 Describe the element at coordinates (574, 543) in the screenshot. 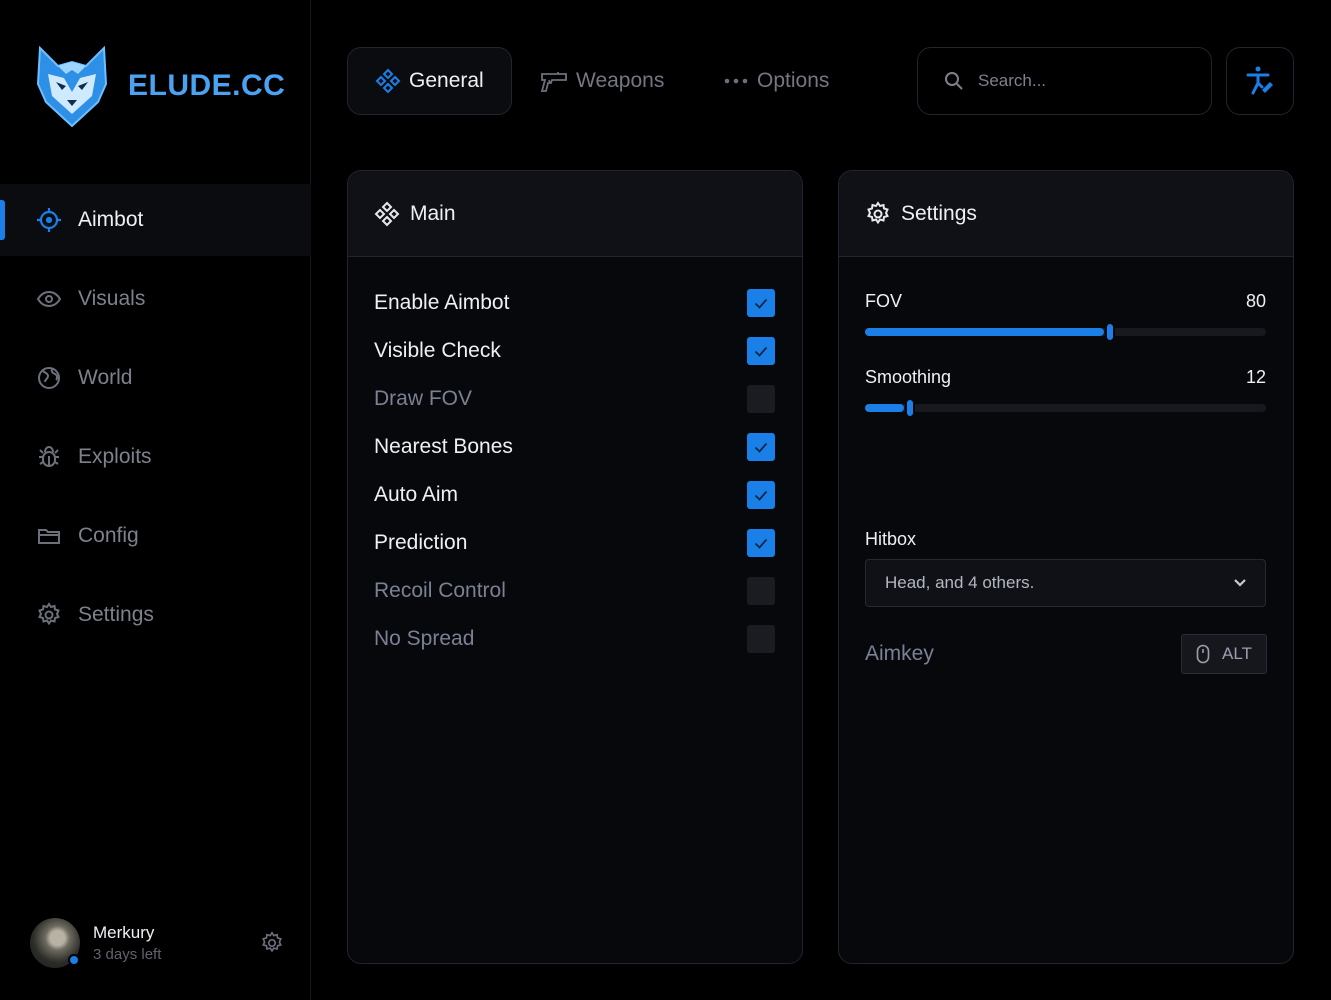

I see `option-row: Prediction` at that location.